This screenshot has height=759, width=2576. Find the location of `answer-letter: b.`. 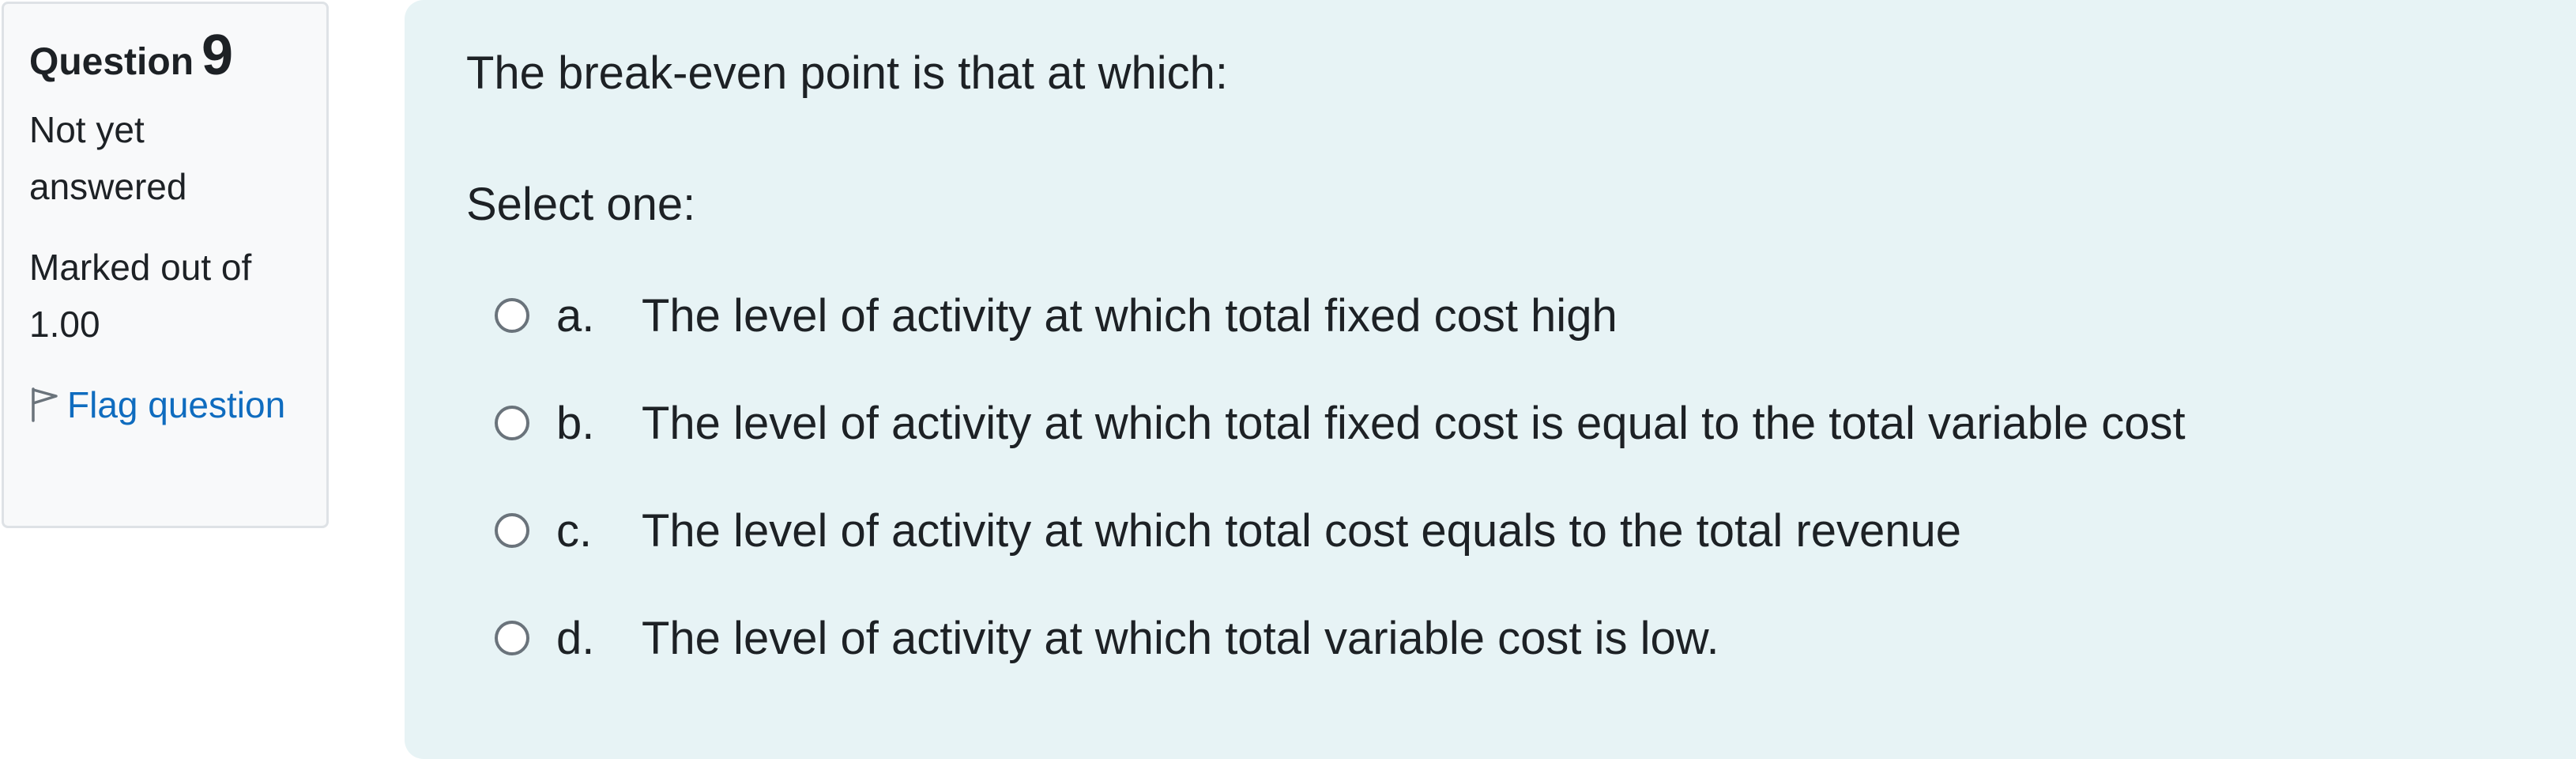

answer-letter: b. is located at coordinates (575, 423).